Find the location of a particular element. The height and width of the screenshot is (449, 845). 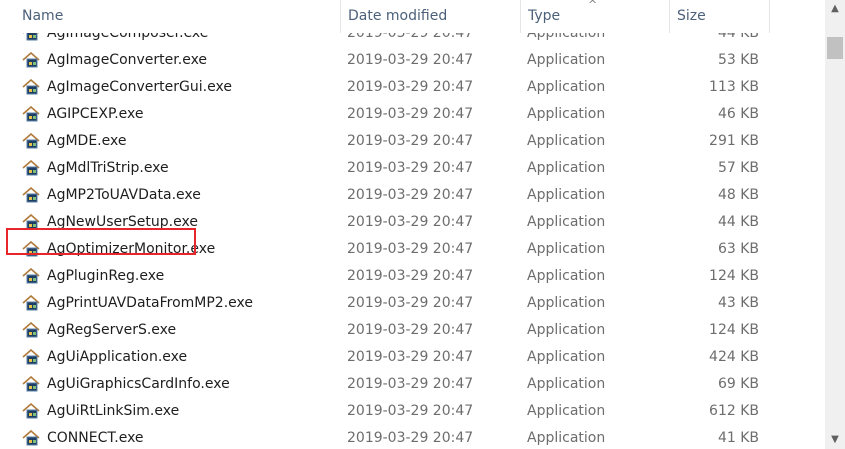

file-name: AgMDE.exe is located at coordinates (86, 141).